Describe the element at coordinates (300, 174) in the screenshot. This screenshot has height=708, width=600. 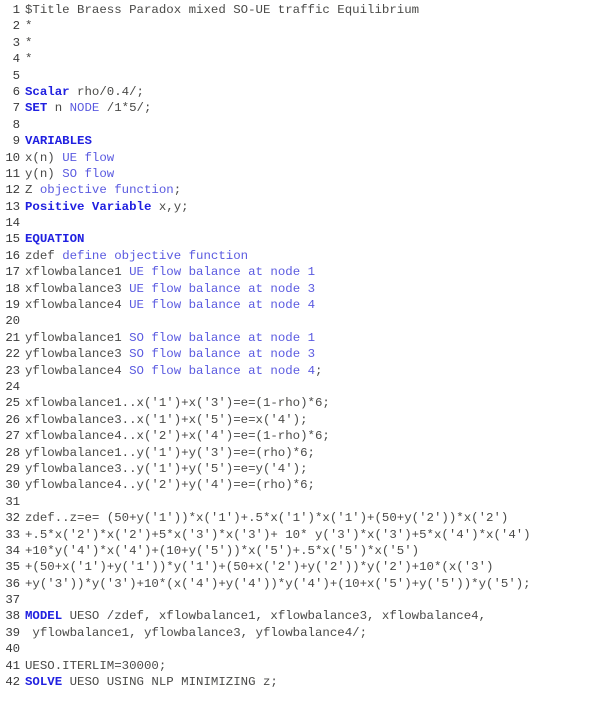
I see `code-line: 11 y(n) SO flow` at that location.